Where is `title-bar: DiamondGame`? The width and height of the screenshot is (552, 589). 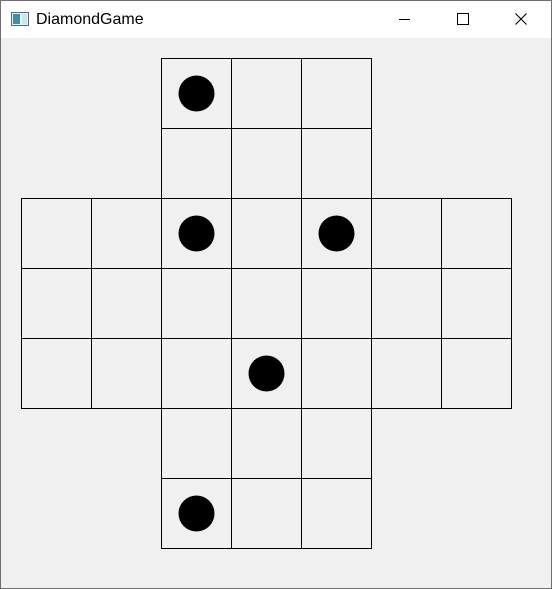
title-bar: DiamondGame is located at coordinates (276, 19).